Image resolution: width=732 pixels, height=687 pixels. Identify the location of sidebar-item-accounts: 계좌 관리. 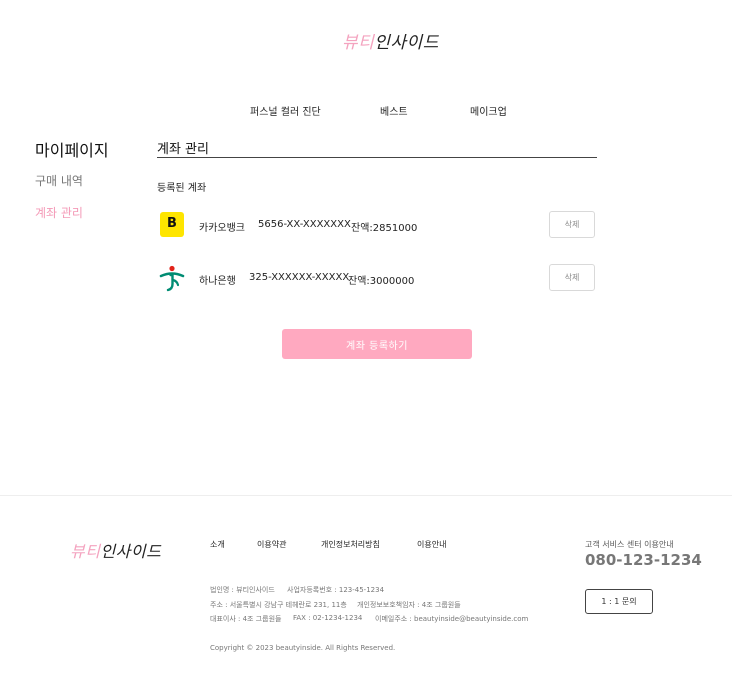
(59, 212).